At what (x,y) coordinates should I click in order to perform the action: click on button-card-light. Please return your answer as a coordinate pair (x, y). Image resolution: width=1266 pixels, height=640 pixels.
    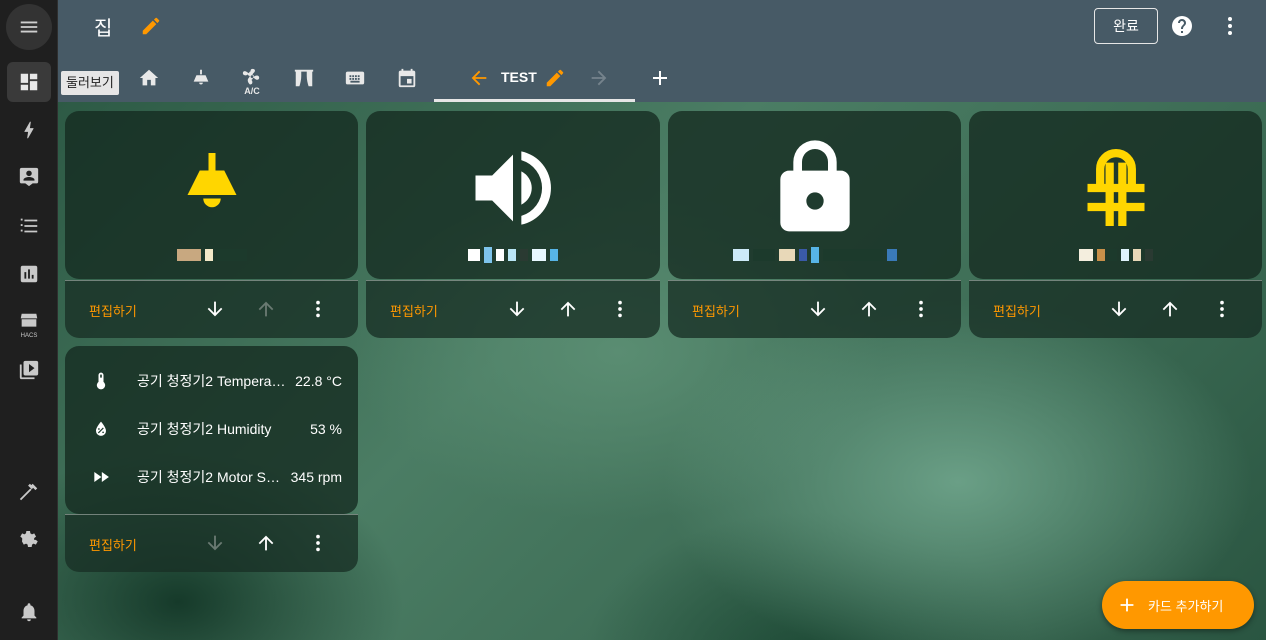
    Looking at the image, I should click on (211, 195).